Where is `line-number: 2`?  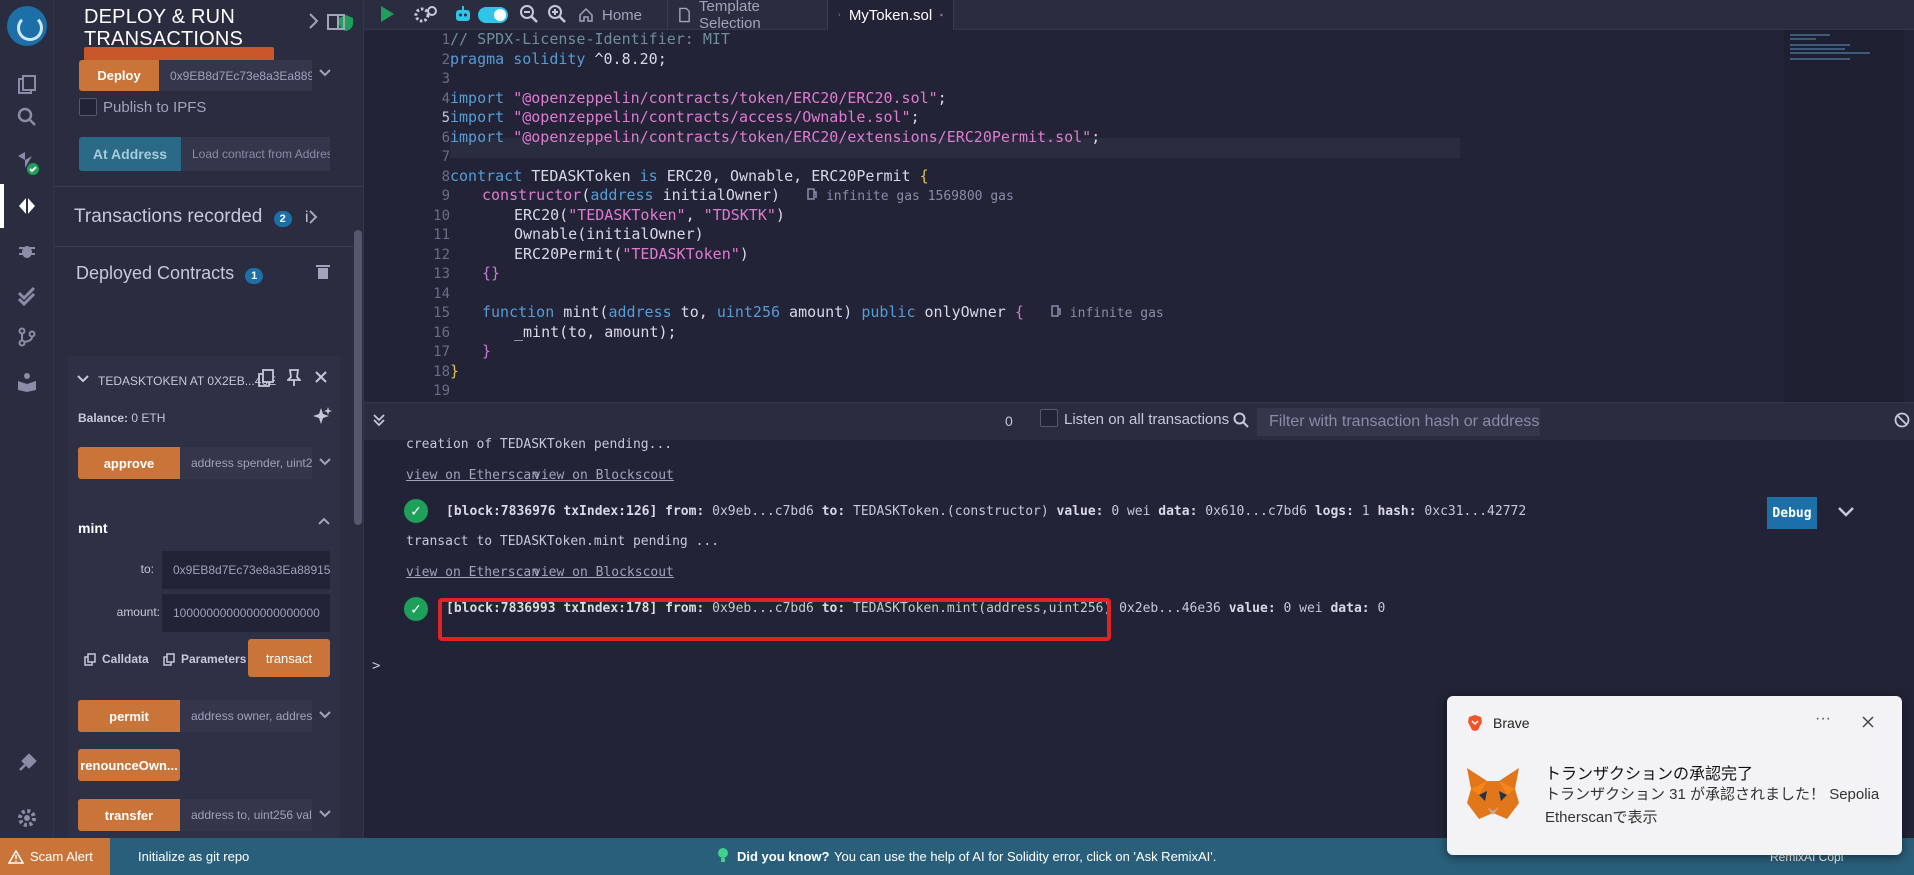
line-number: 2 is located at coordinates (445, 60).